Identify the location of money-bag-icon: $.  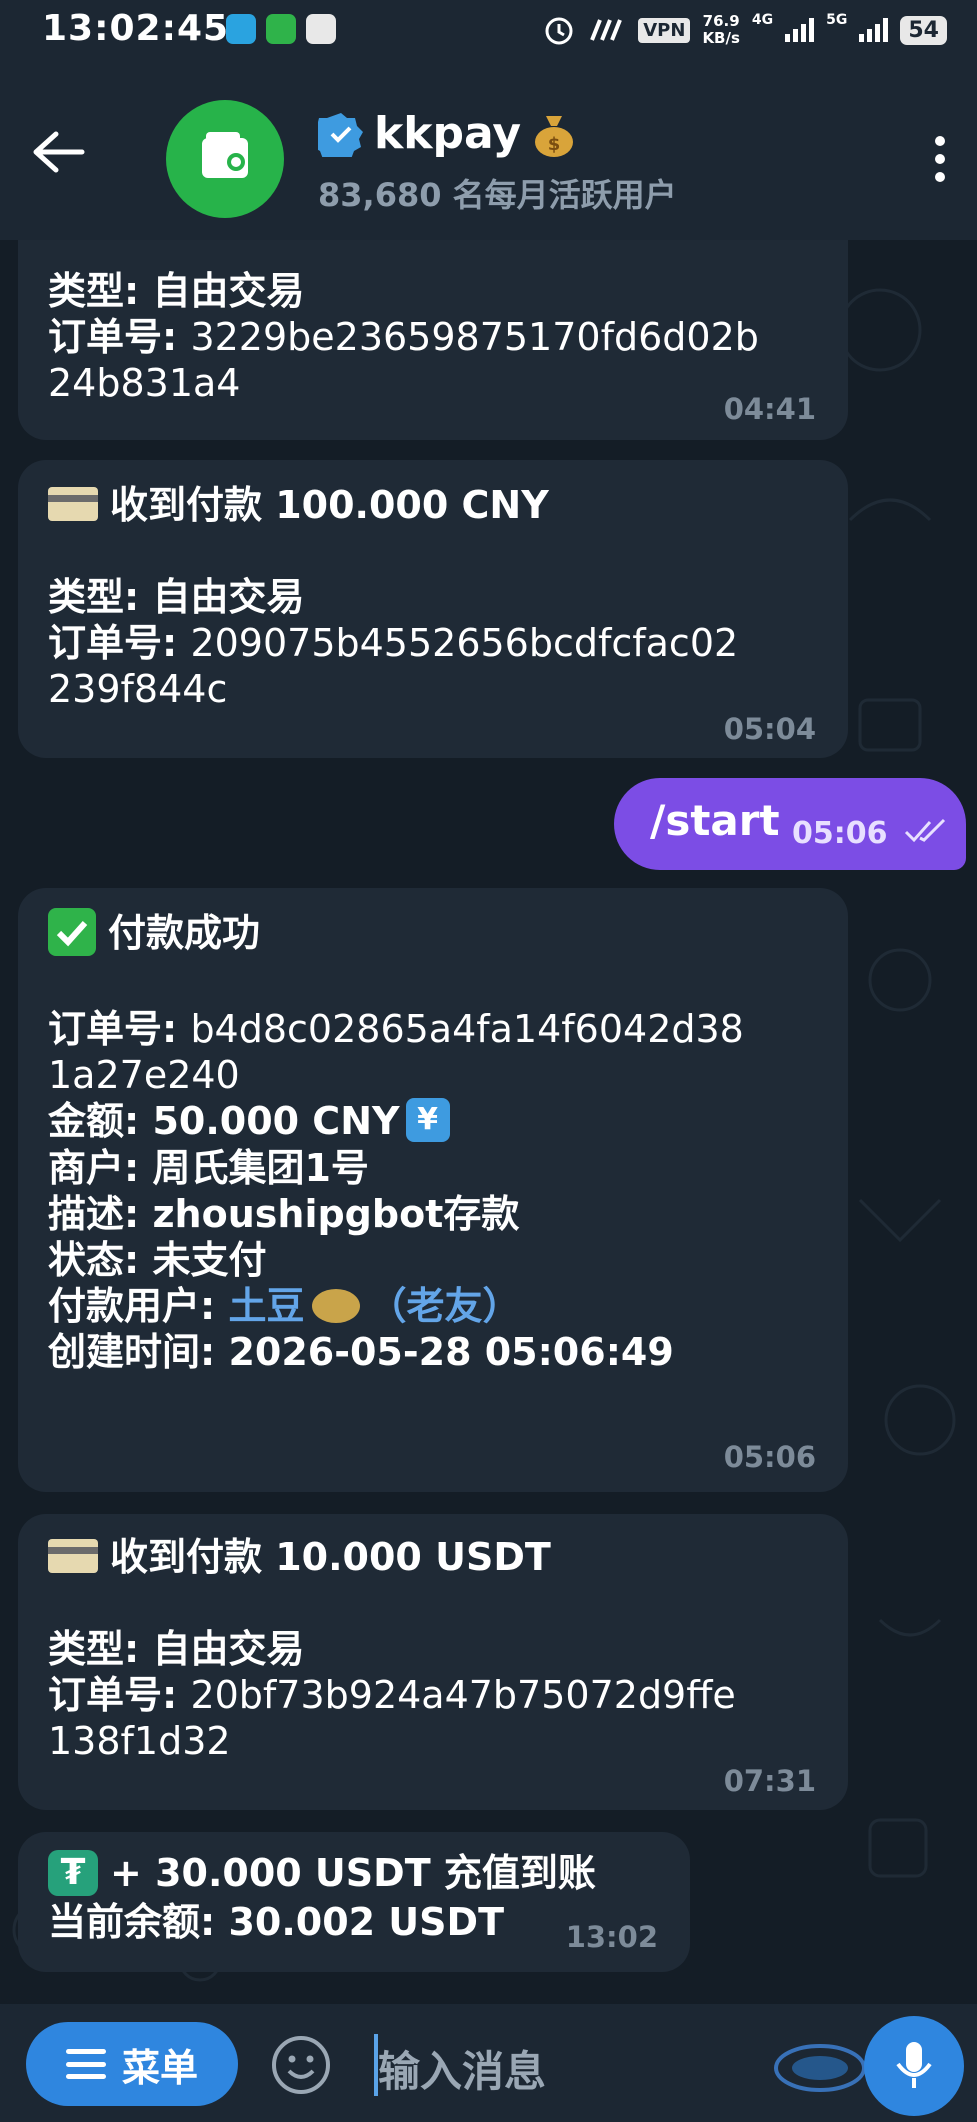
(554, 136).